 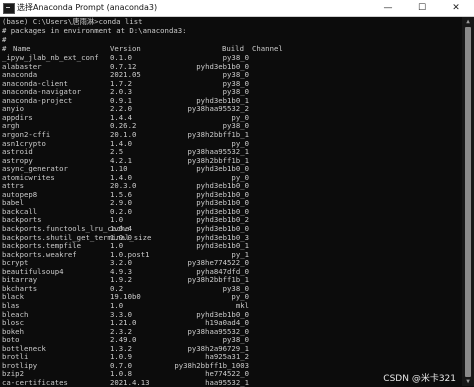 I want to click on scrollbar-thumb, so click(x=468, y=202).